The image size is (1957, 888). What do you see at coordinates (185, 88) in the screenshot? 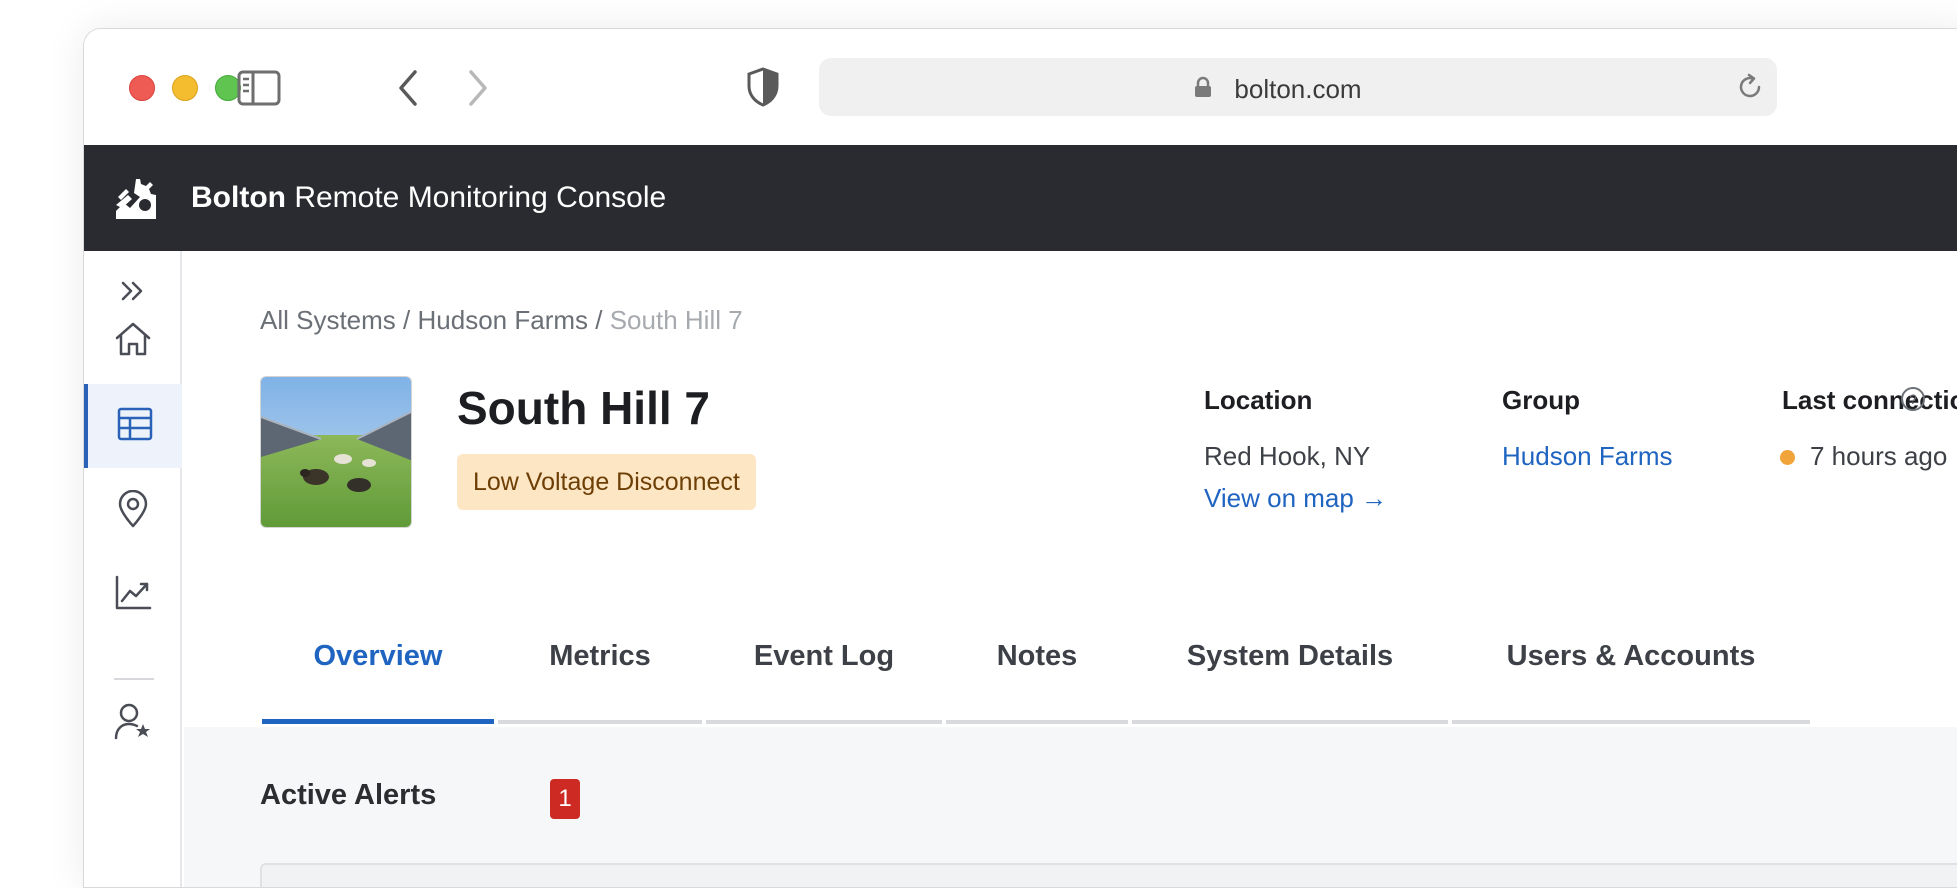
I see `minimize-window-button` at bounding box center [185, 88].